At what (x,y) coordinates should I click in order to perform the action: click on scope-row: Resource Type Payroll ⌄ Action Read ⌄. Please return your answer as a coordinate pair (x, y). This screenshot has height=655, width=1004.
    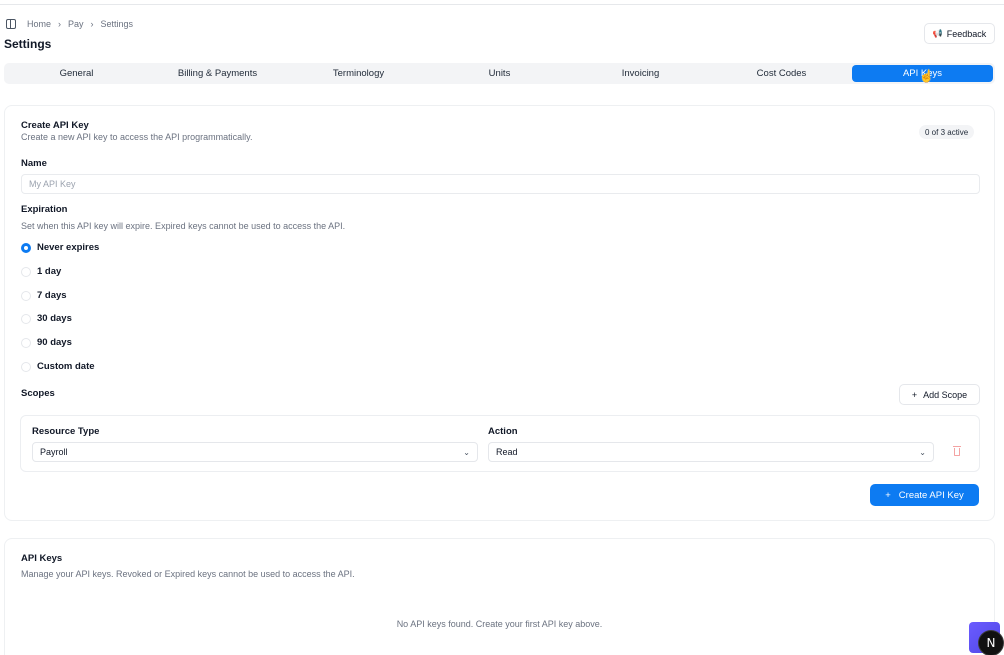
    Looking at the image, I should click on (500, 443).